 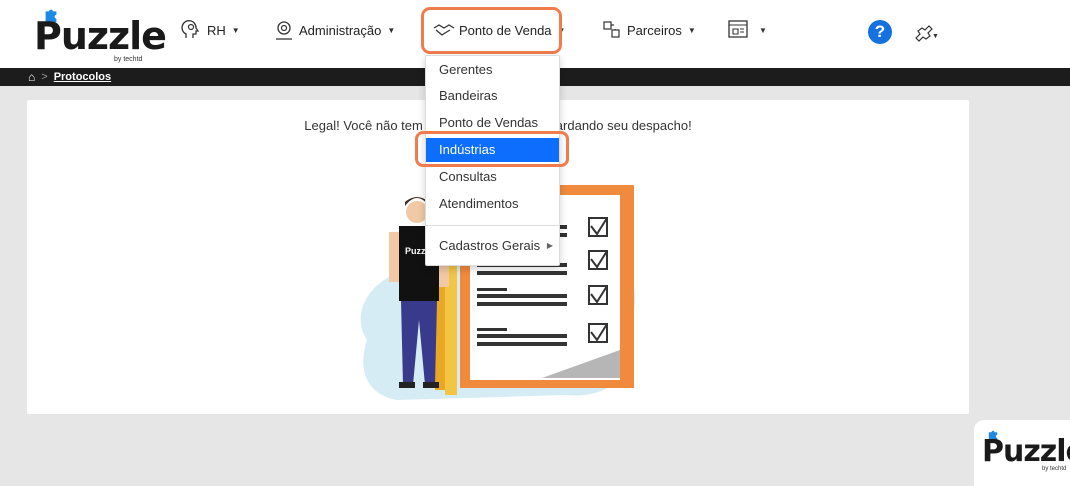 What do you see at coordinates (492, 70) in the screenshot?
I see `dropdown-item-gerentes: Gerentes` at bounding box center [492, 70].